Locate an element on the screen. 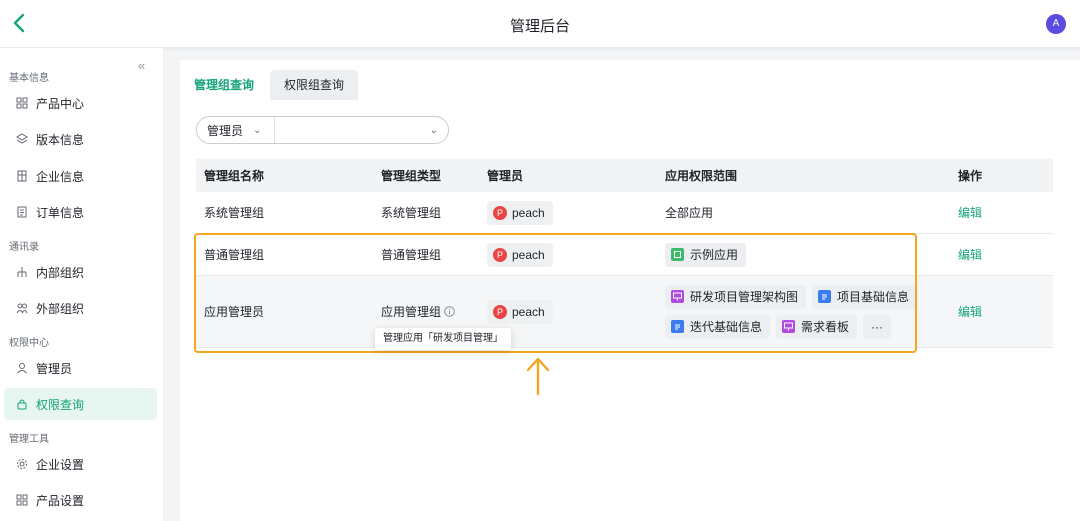  filter-value-select: ⌄ is located at coordinates (361, 130).